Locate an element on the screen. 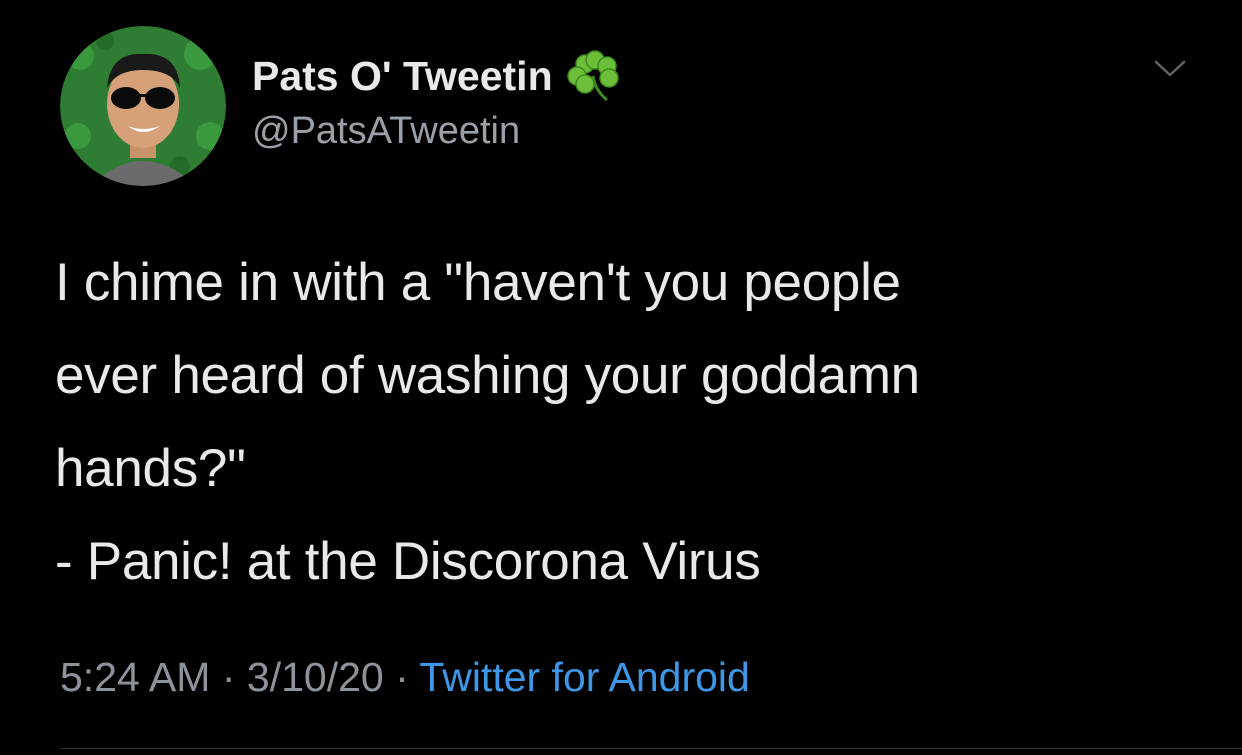 The image size is (1242, 755). user-handle: @PatsATweetin is located at coordinates (386, 131).